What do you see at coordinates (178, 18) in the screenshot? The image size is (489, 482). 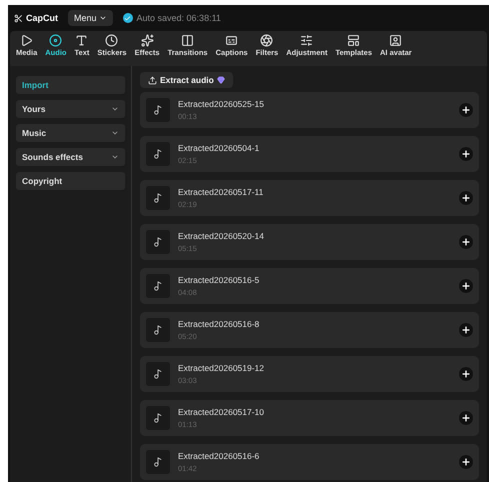 I see `autosave-status: Auto saved: 06:38:11` at bounding box center [178, 18].